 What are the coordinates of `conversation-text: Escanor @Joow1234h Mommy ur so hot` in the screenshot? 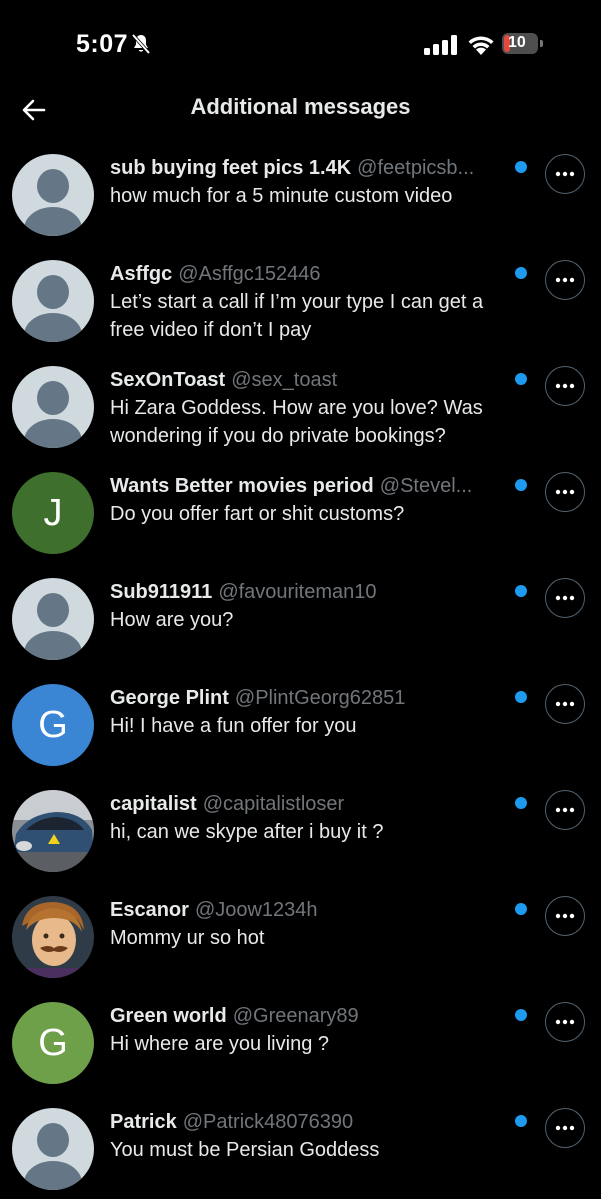 It's located at (310, 924).